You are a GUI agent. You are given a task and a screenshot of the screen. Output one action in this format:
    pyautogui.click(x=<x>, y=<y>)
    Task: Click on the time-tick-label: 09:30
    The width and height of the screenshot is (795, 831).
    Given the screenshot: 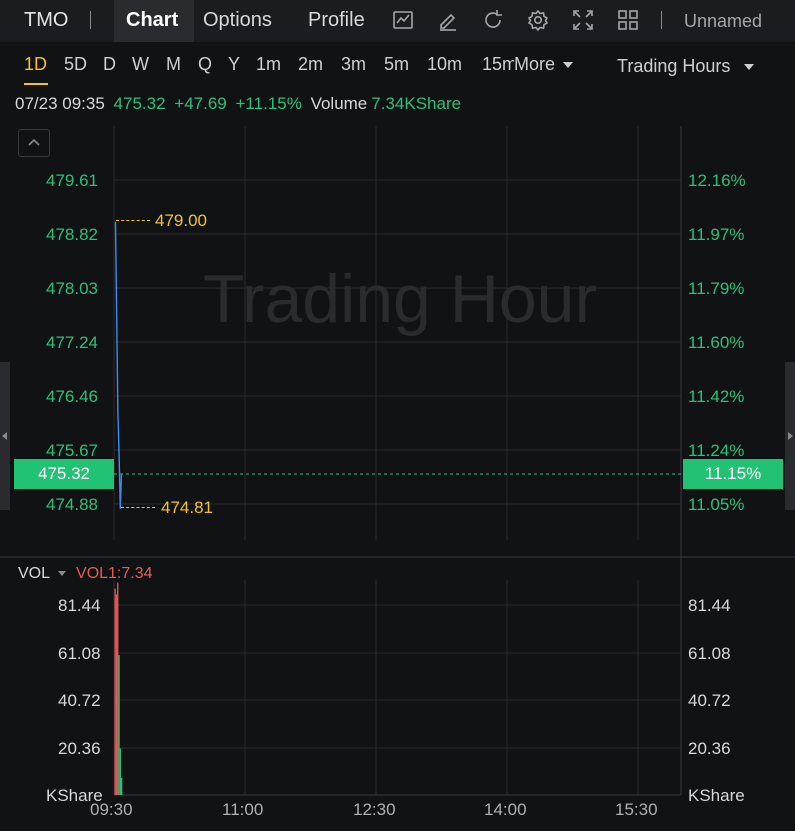 What is the action you would take?
    pyautogui.click(x=111, y=809)
    